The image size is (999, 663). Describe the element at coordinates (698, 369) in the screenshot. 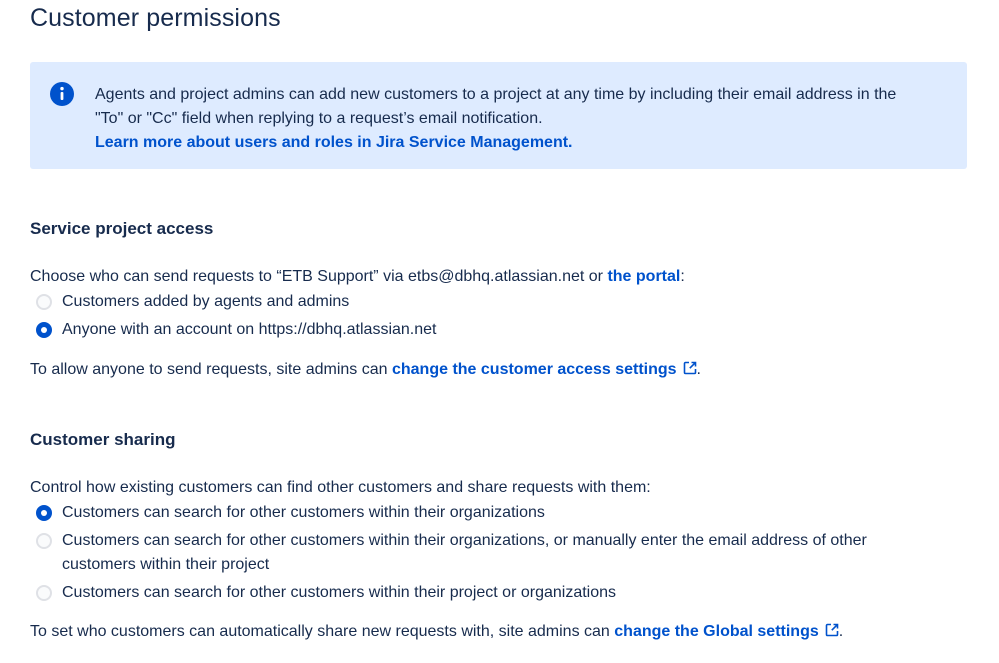

I see `service-access-note-suffix: .` at that location.